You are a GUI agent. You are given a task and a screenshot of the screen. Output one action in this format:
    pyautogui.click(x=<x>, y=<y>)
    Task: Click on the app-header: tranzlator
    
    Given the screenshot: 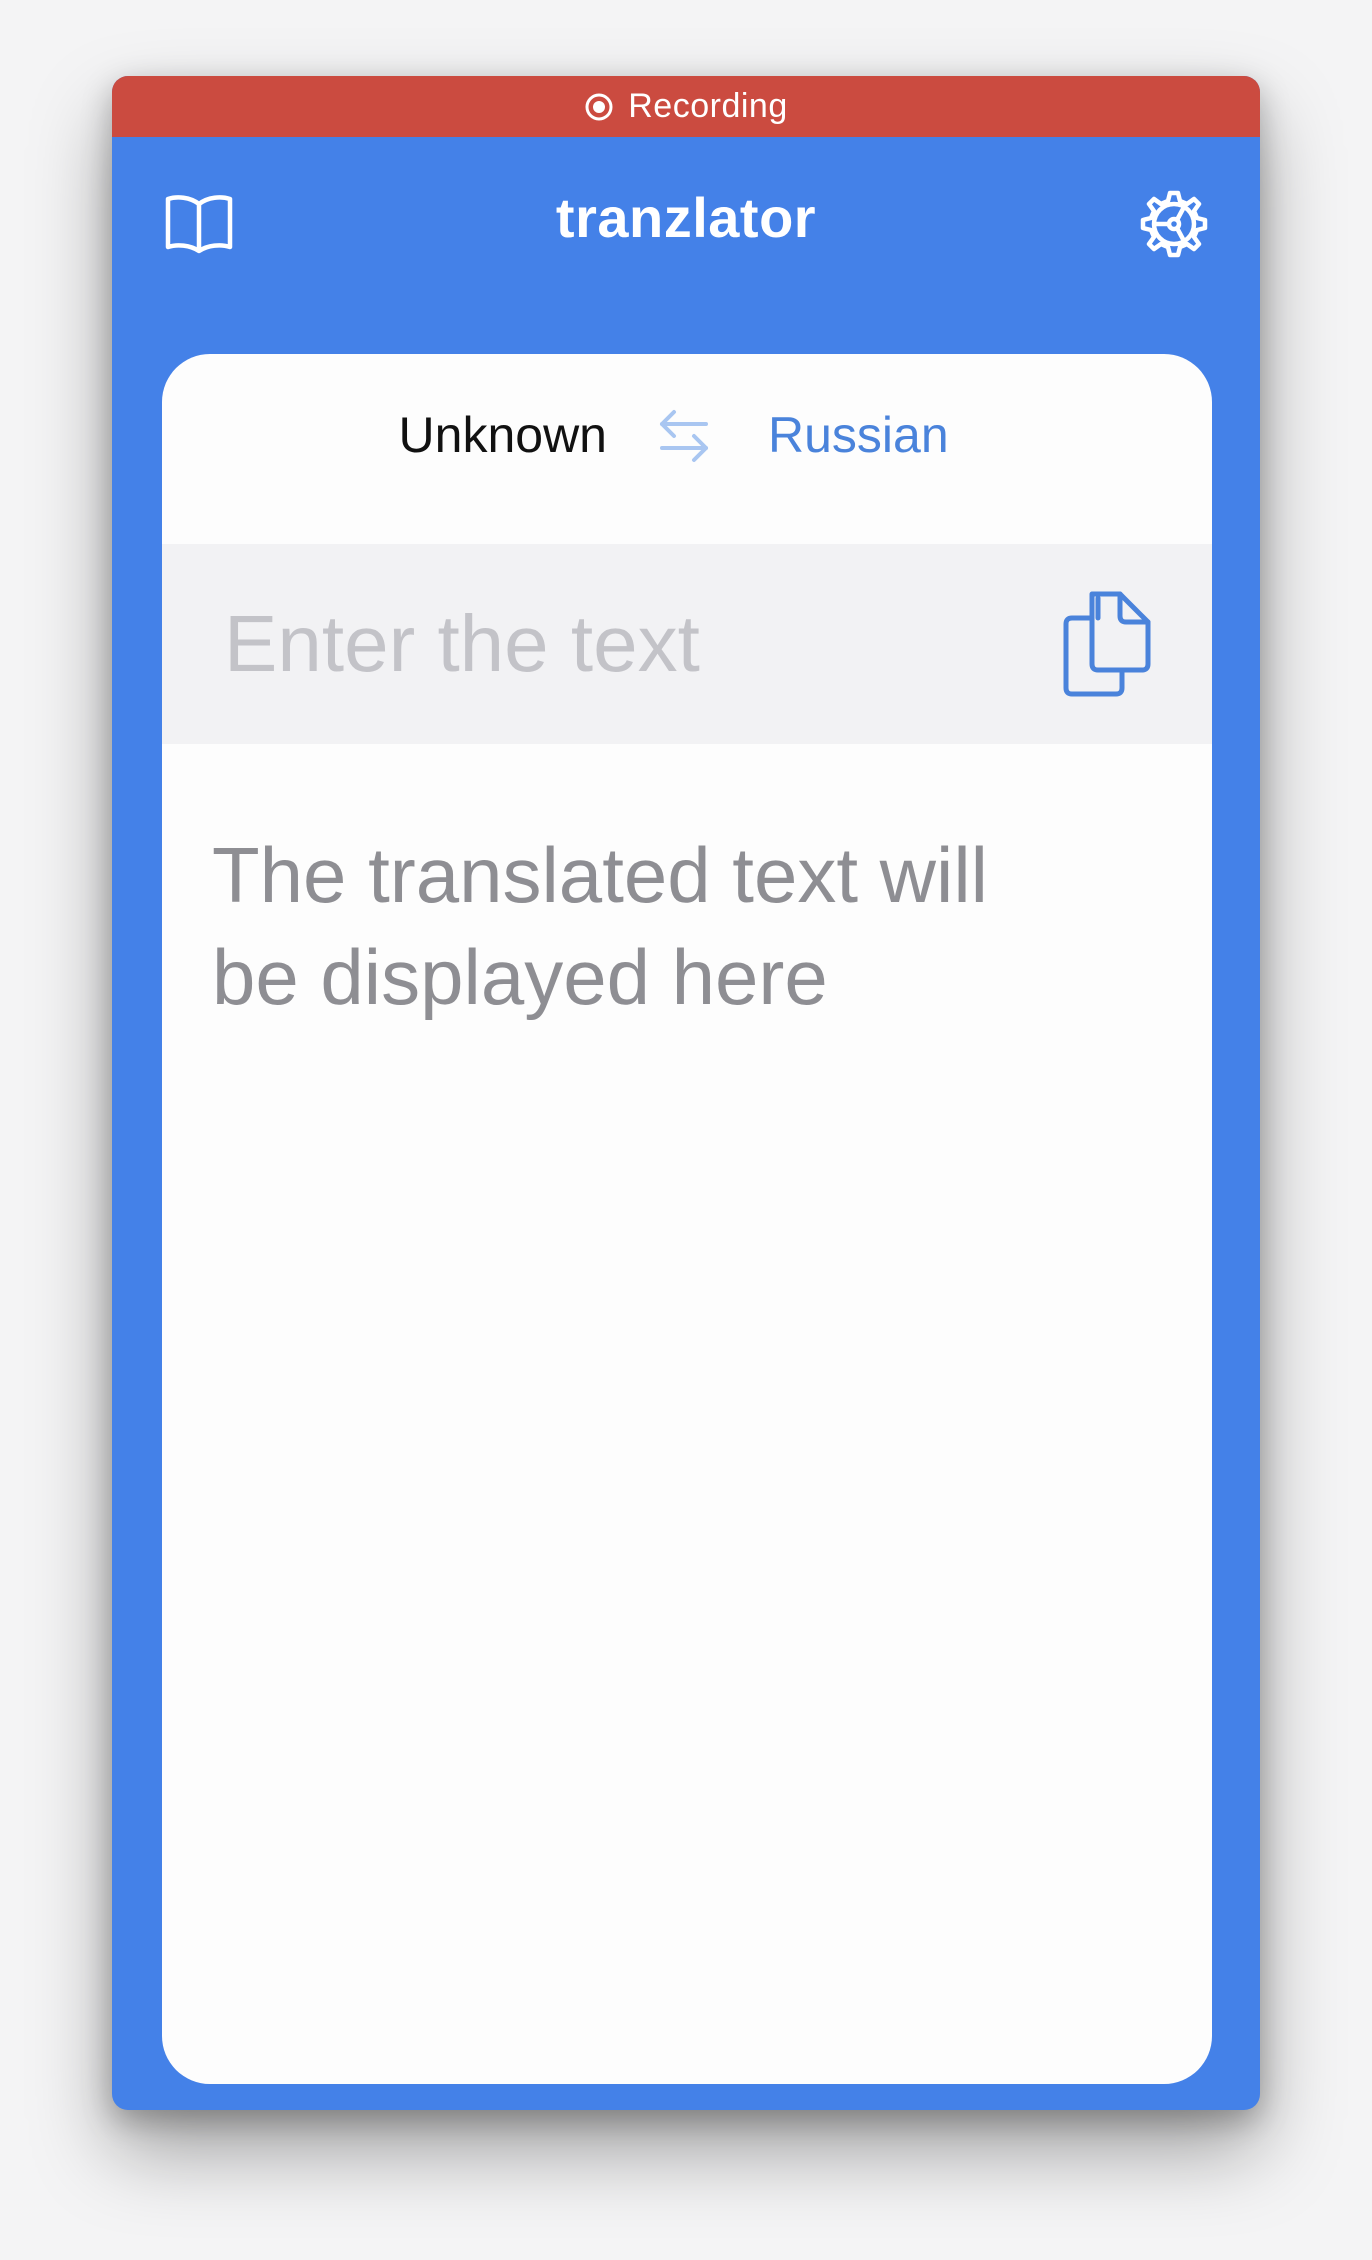 What is the action you would take?
    pyautogui.click(x=686, y=218)
    